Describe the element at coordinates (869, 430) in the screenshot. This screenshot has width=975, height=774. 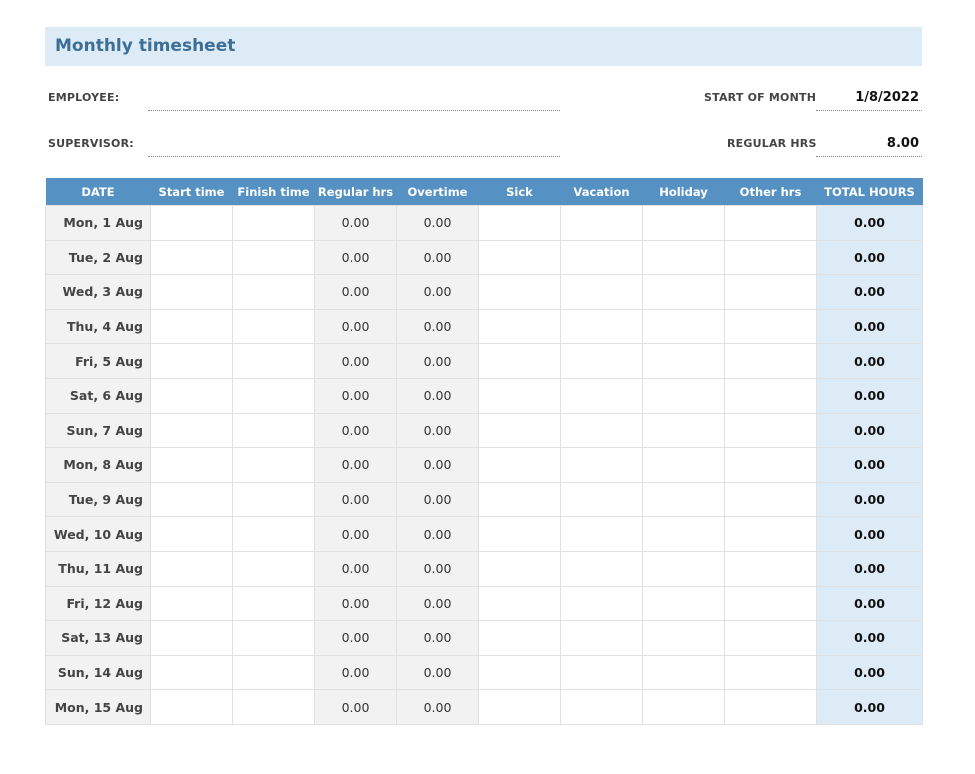
I see `total-hours-cell: 0.00` at that location.